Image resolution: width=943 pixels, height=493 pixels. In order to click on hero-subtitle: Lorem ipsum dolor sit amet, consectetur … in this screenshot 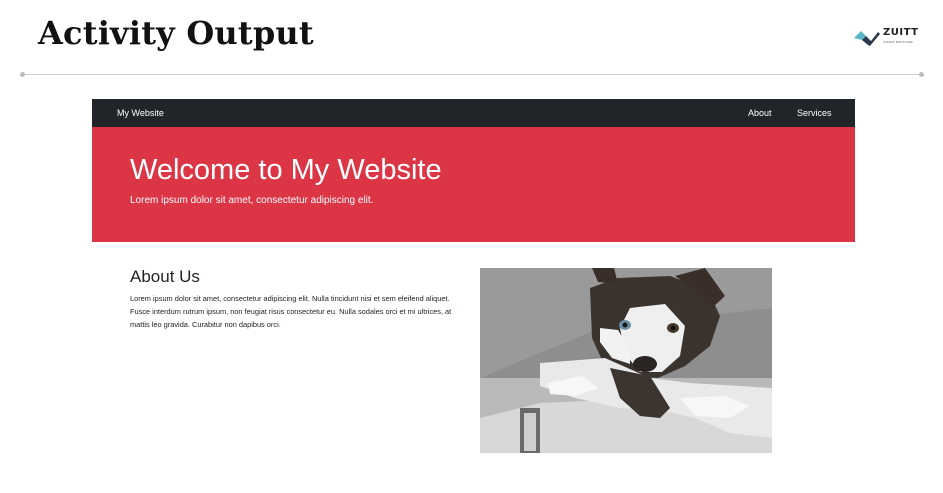, I will do `click(252, 200)`.